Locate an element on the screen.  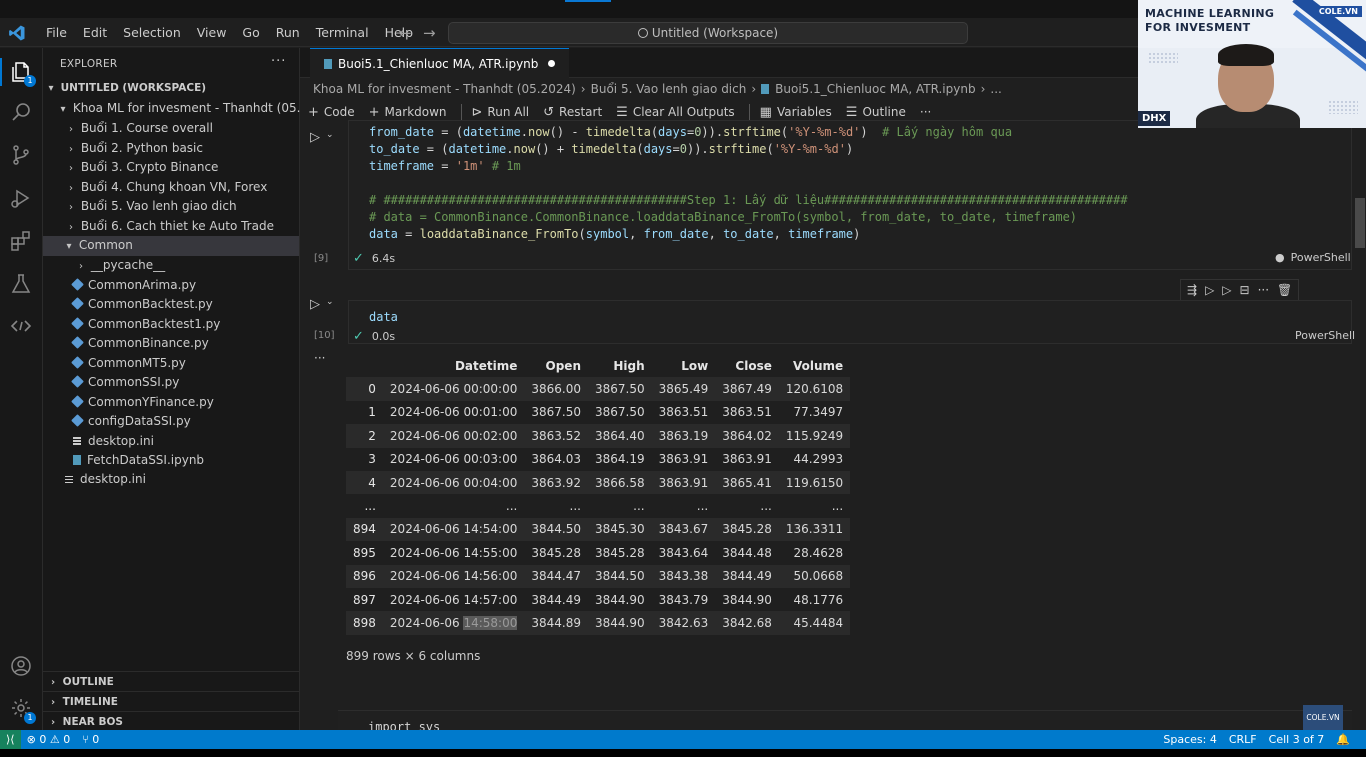
menu-item-edit: Edit is located at coordinates (95, 33).